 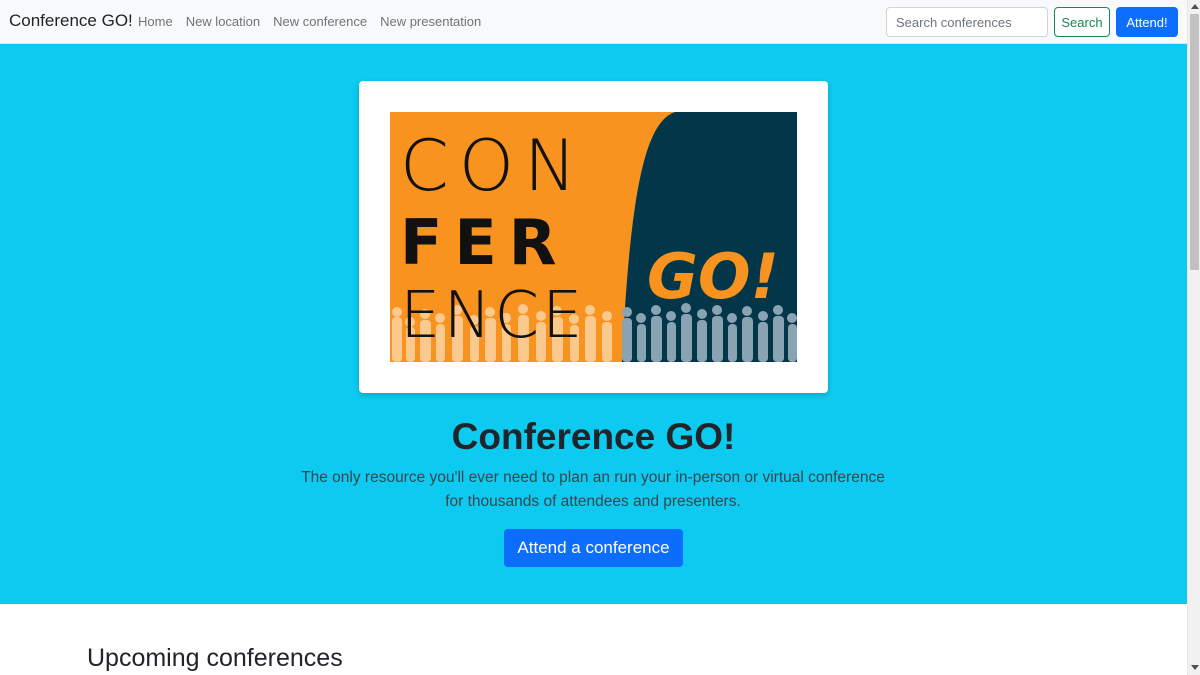 I want to click on hero-title: Conference GO!, so click(x=593, y=436).